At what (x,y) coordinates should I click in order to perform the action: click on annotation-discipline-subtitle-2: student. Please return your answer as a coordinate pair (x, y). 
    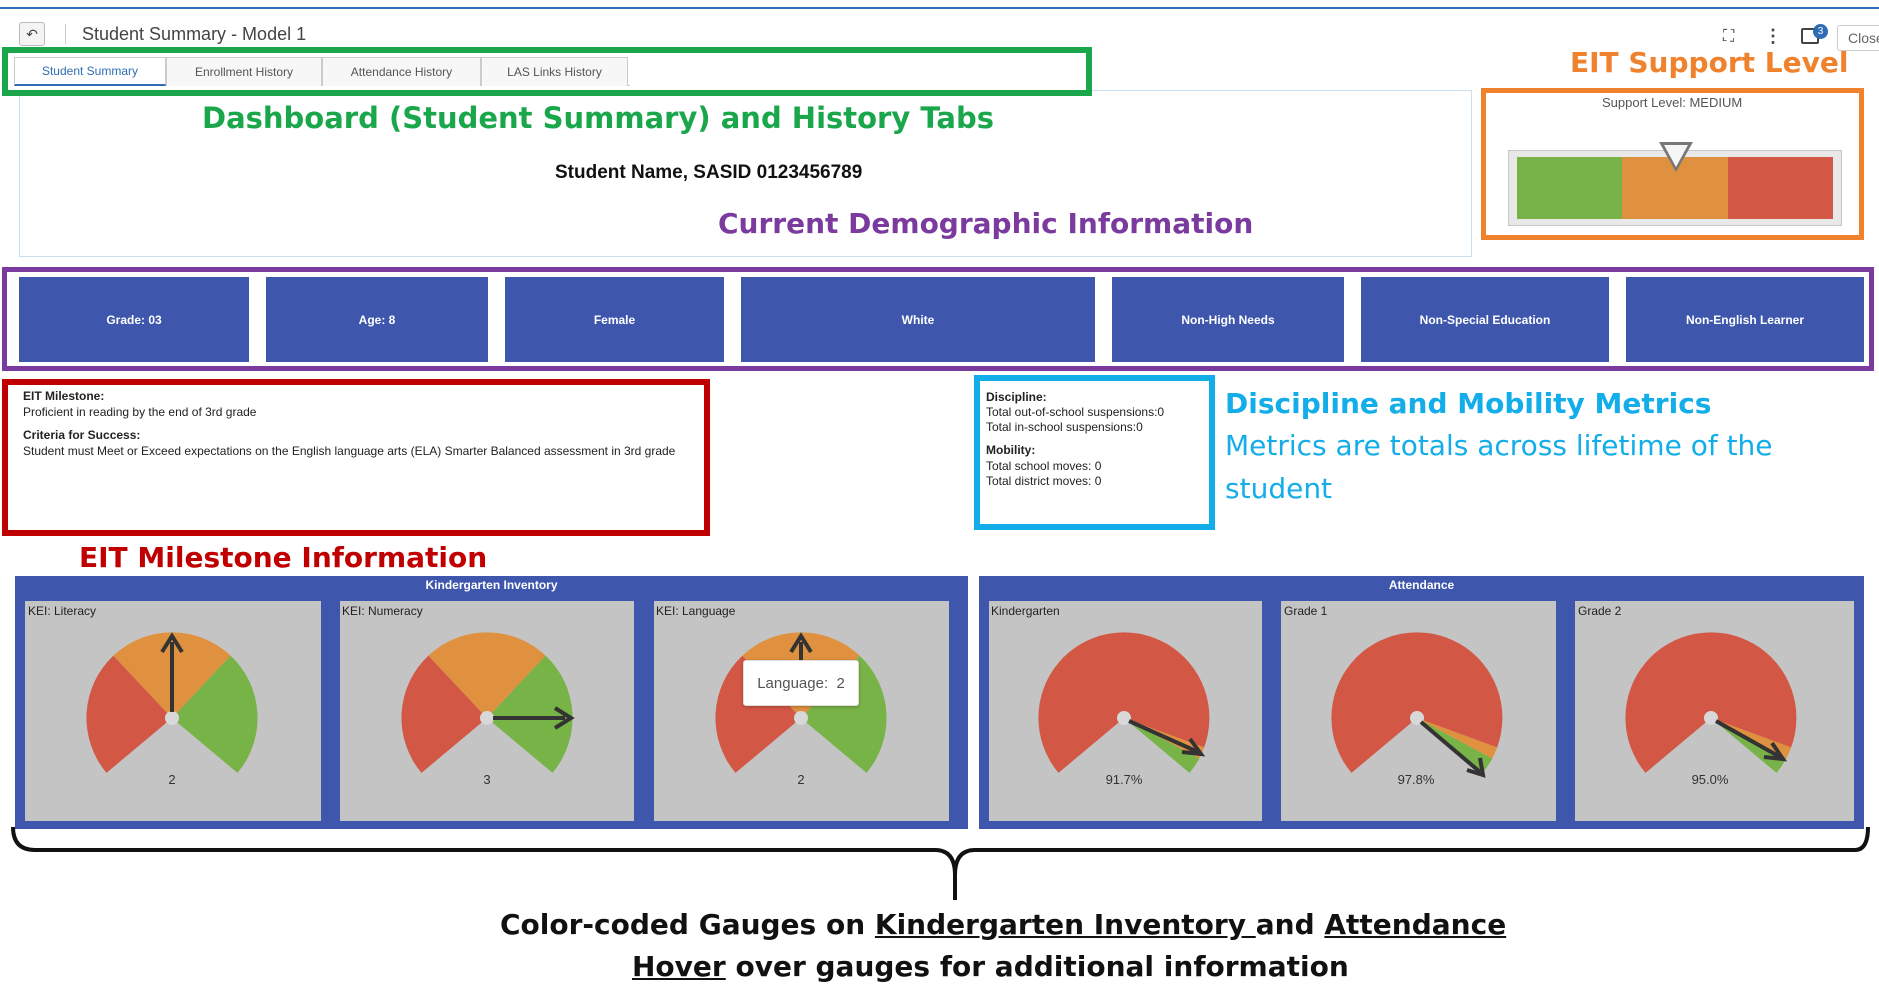
    Looking at the image, I should click on (1279, 488).